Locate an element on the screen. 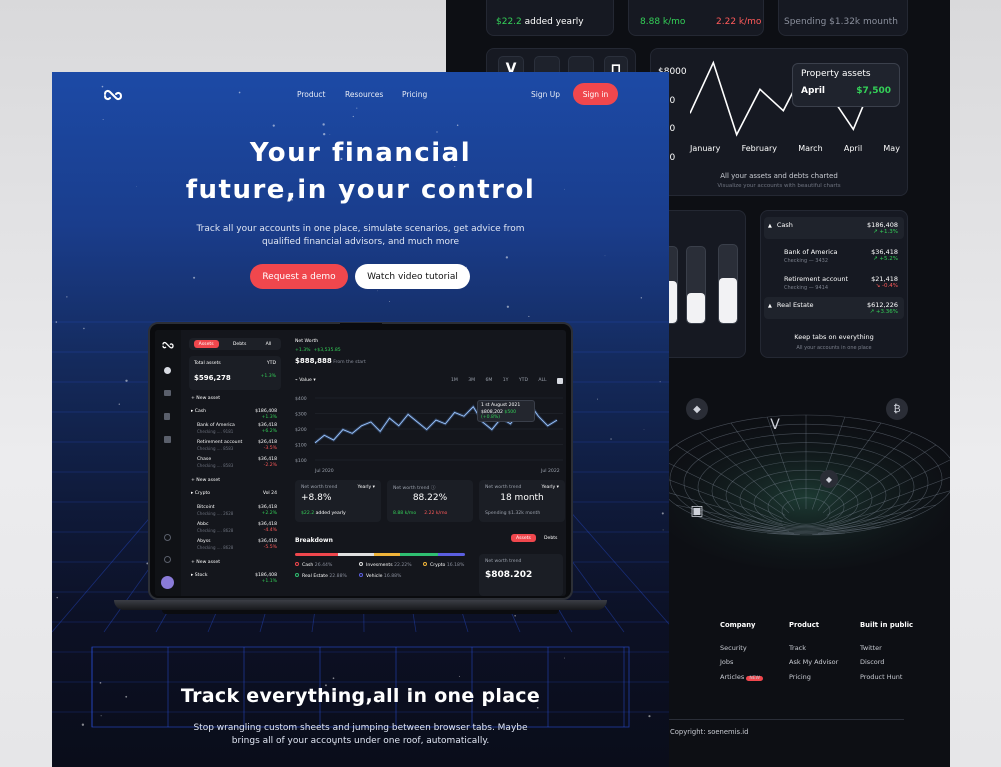  breakdown-tabs: Assets Debts is located at coordinates (536, 538).